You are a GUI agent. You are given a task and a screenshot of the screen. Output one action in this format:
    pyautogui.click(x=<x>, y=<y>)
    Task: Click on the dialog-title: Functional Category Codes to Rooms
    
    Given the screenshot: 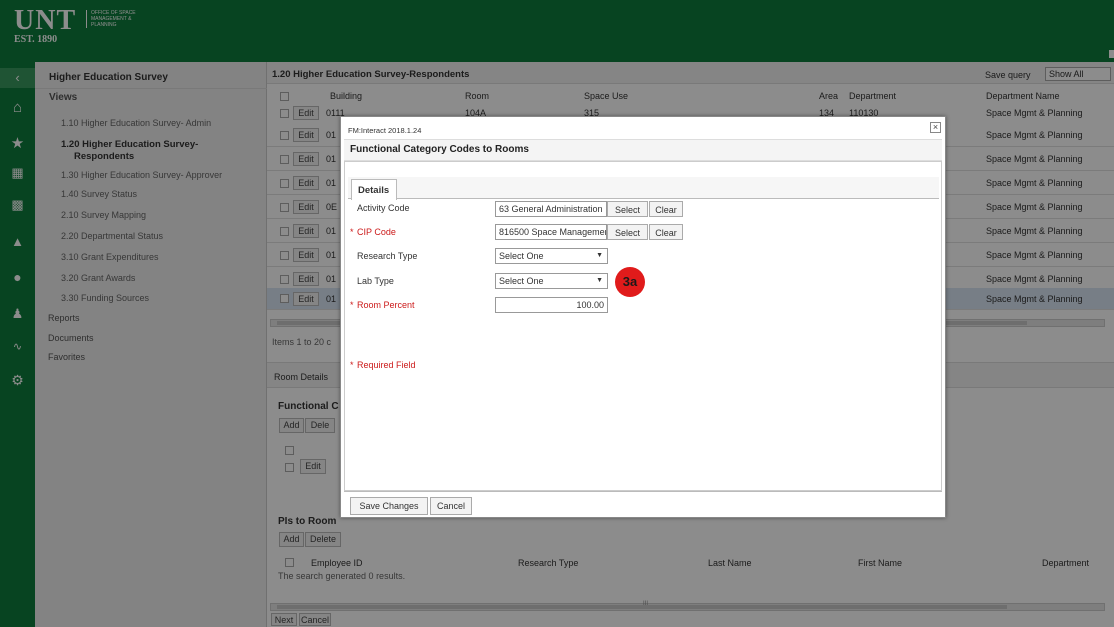 What is the action you would take?
    pyautogui.click(x=439, y=149)
    